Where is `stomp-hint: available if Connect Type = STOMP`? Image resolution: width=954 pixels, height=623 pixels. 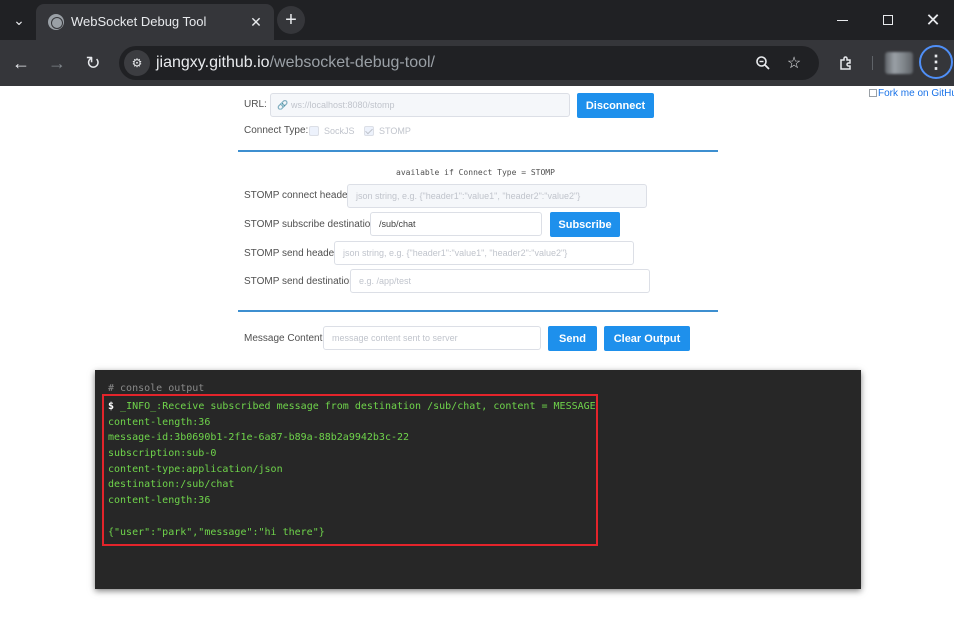 stomp-hint: available if Connect Type = STOMP is located at coordinates (475, 172).